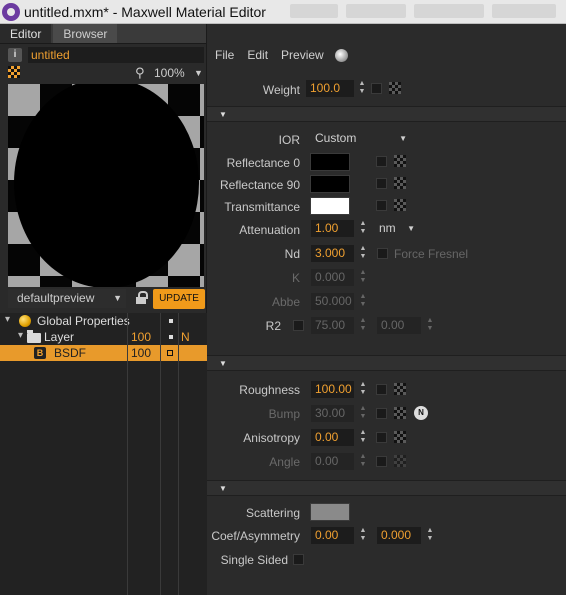 This screenshot has width=566, height=595. Describe the element at coordinates (67, 298) in the screenshot. I see `preview-preset-select: defaultpreview ▼` at that location.